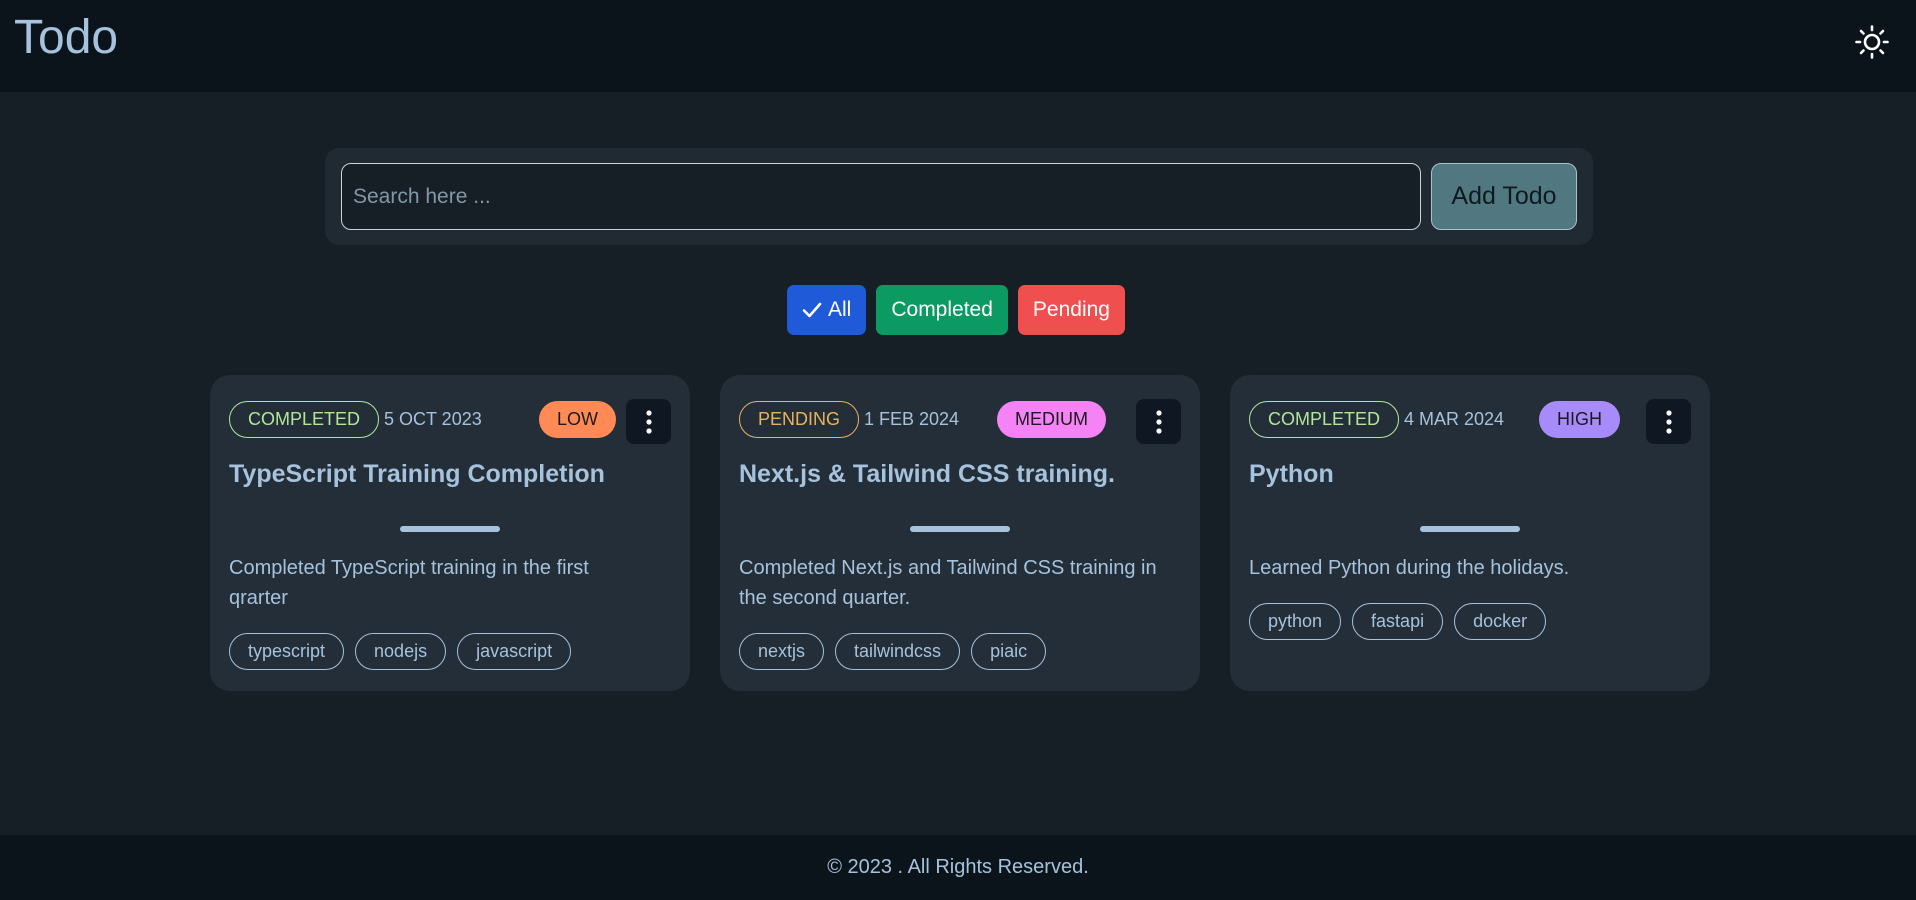  Describe the element at coordinates (433, 419) in the screenshot. I see `todo-date: 5 OCT 2023` at that location.